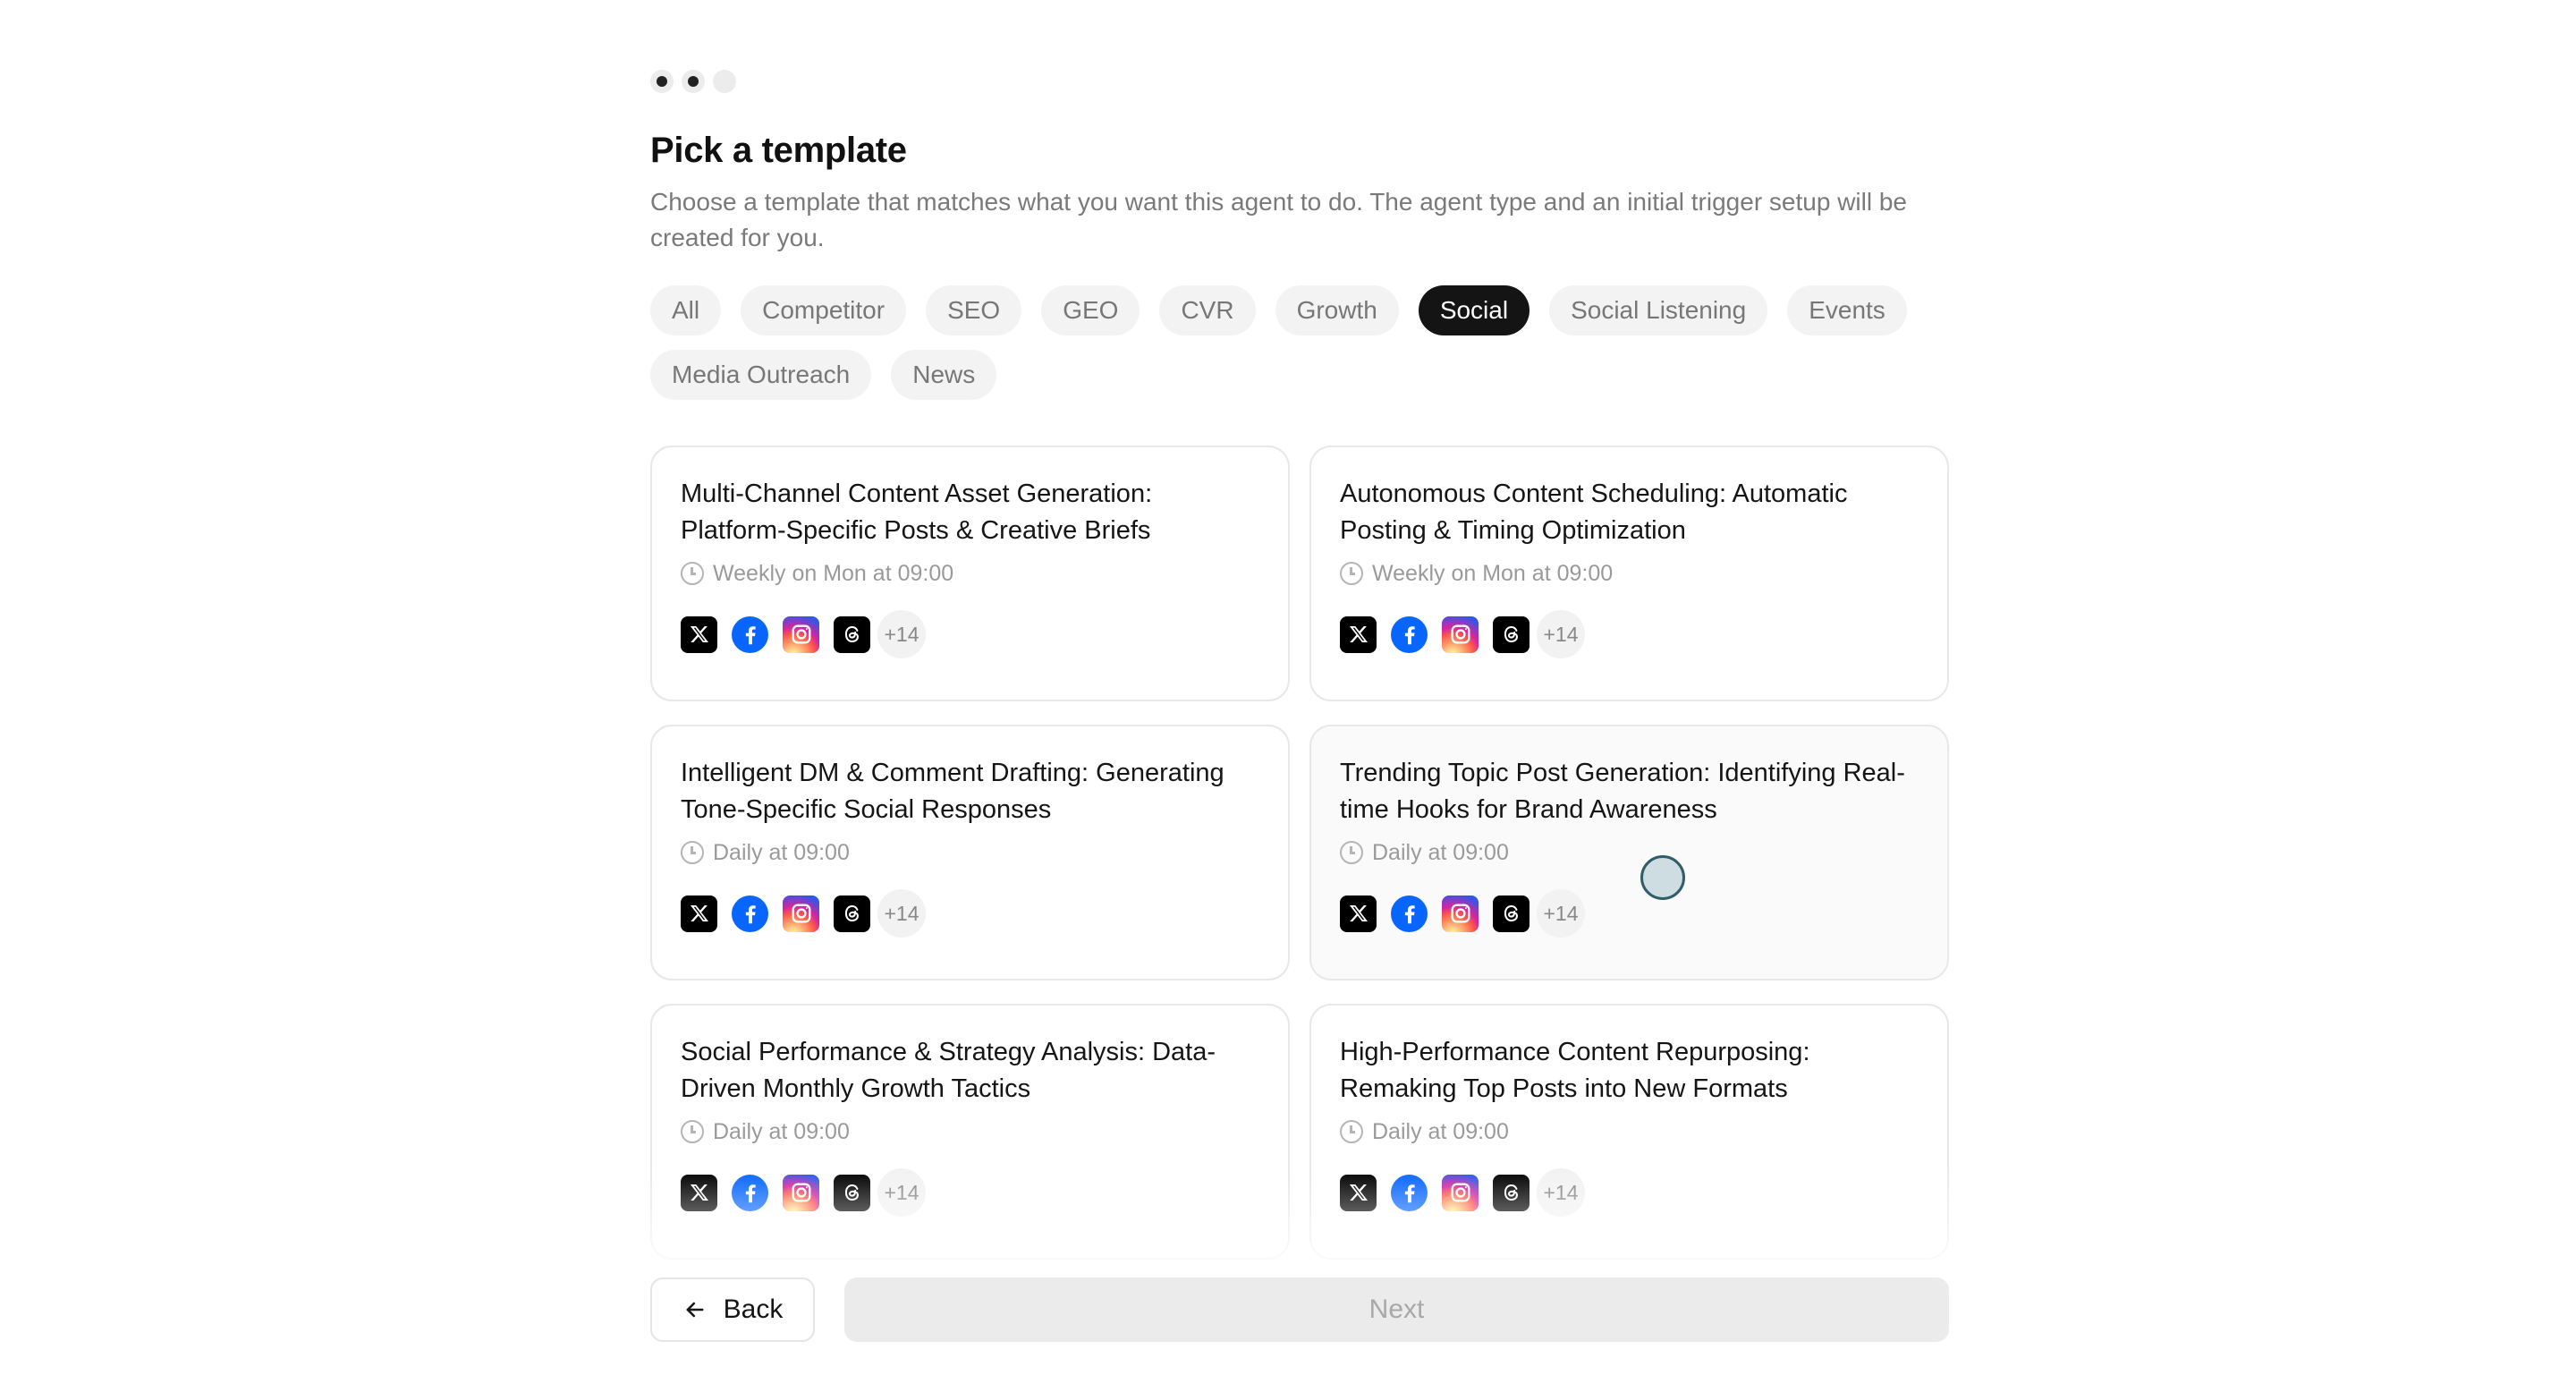 Image resolution: width=2576 pixels, height=1392 pixels. I want to click on step-indicator, so click(1299, 81).